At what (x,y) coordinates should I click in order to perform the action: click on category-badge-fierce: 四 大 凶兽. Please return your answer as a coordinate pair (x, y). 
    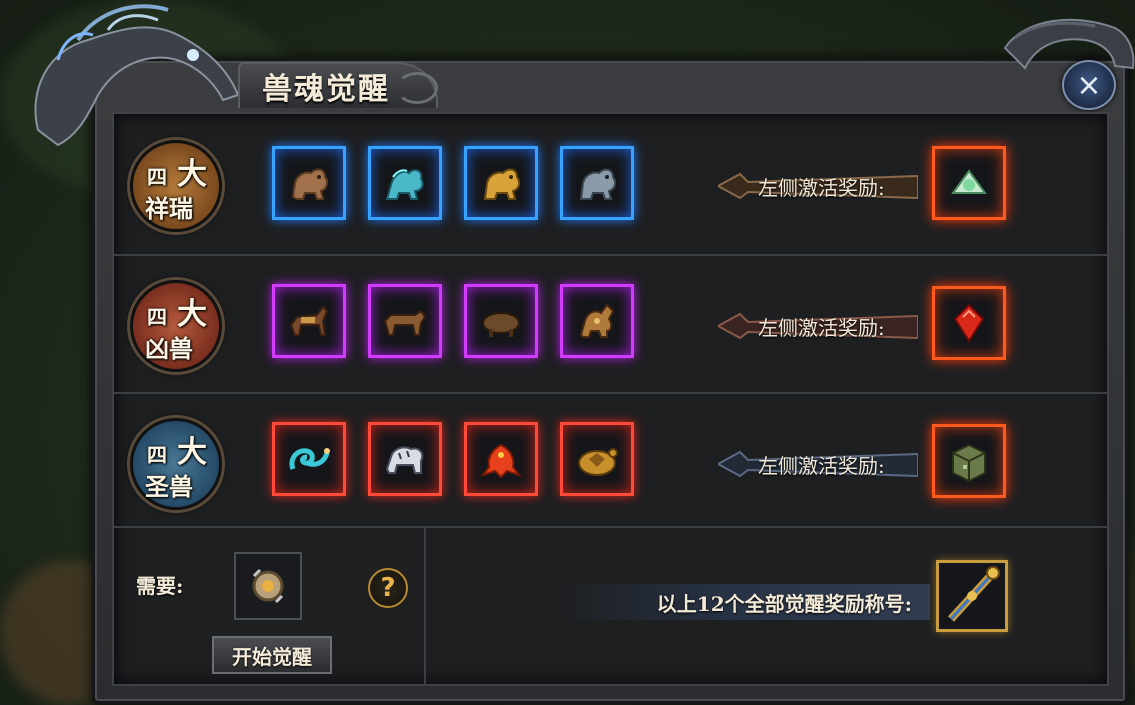
    Looking at the image, I should click on (176, 326).